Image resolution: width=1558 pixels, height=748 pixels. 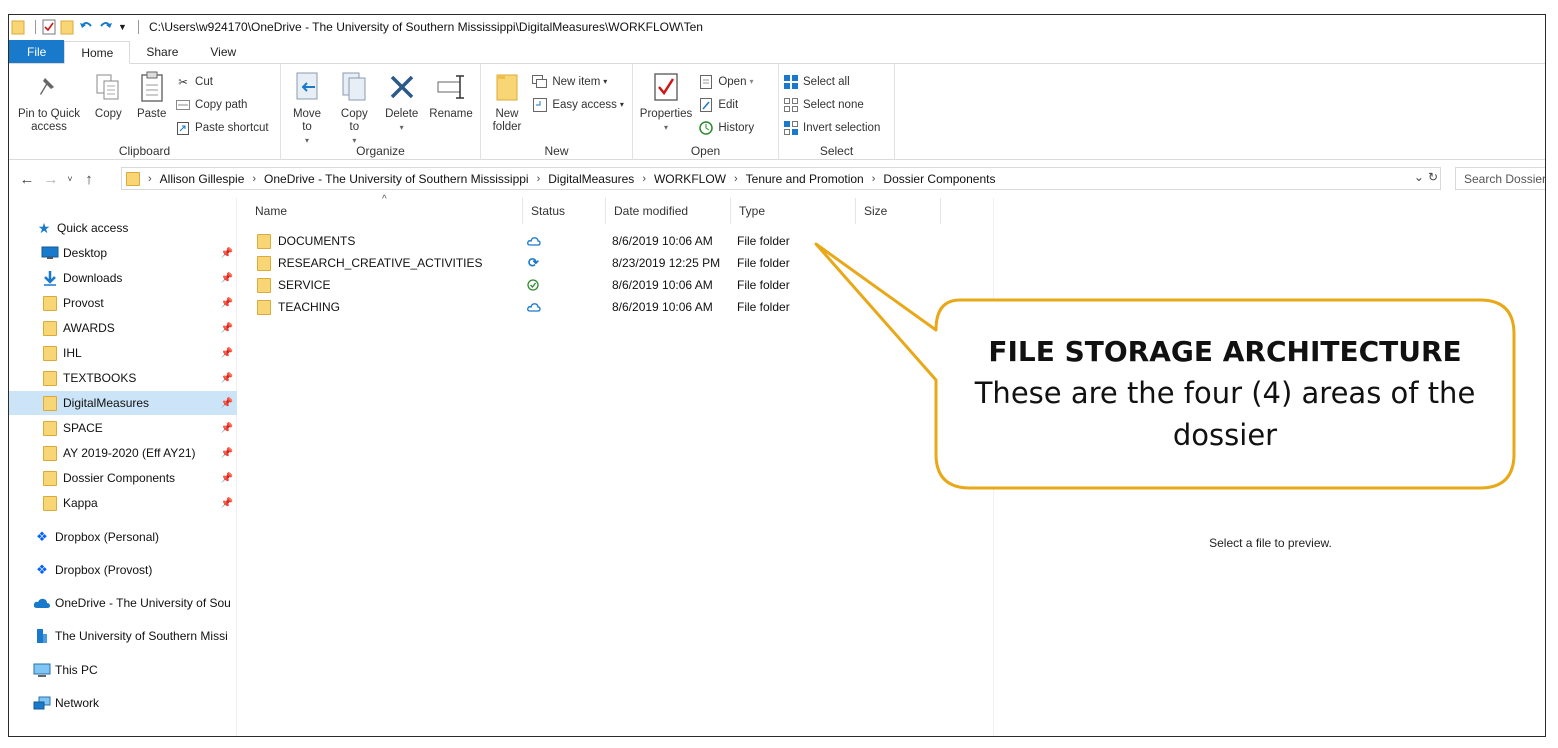 What do you see at coordinates (591, 179) in the screenshot?
I see `breadcrumb-digitalmeasures: DigitalMeasures` at bounding box center [591, 179].